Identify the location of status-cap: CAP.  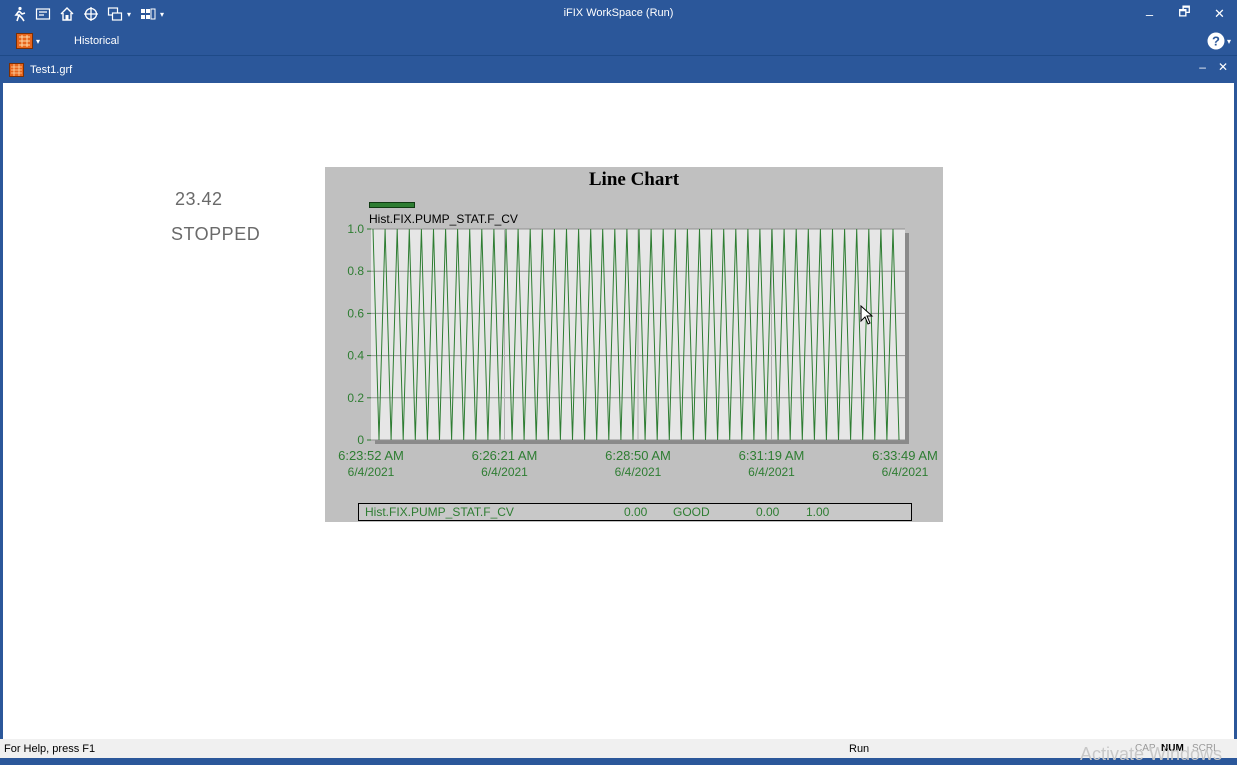
(1145, 748).